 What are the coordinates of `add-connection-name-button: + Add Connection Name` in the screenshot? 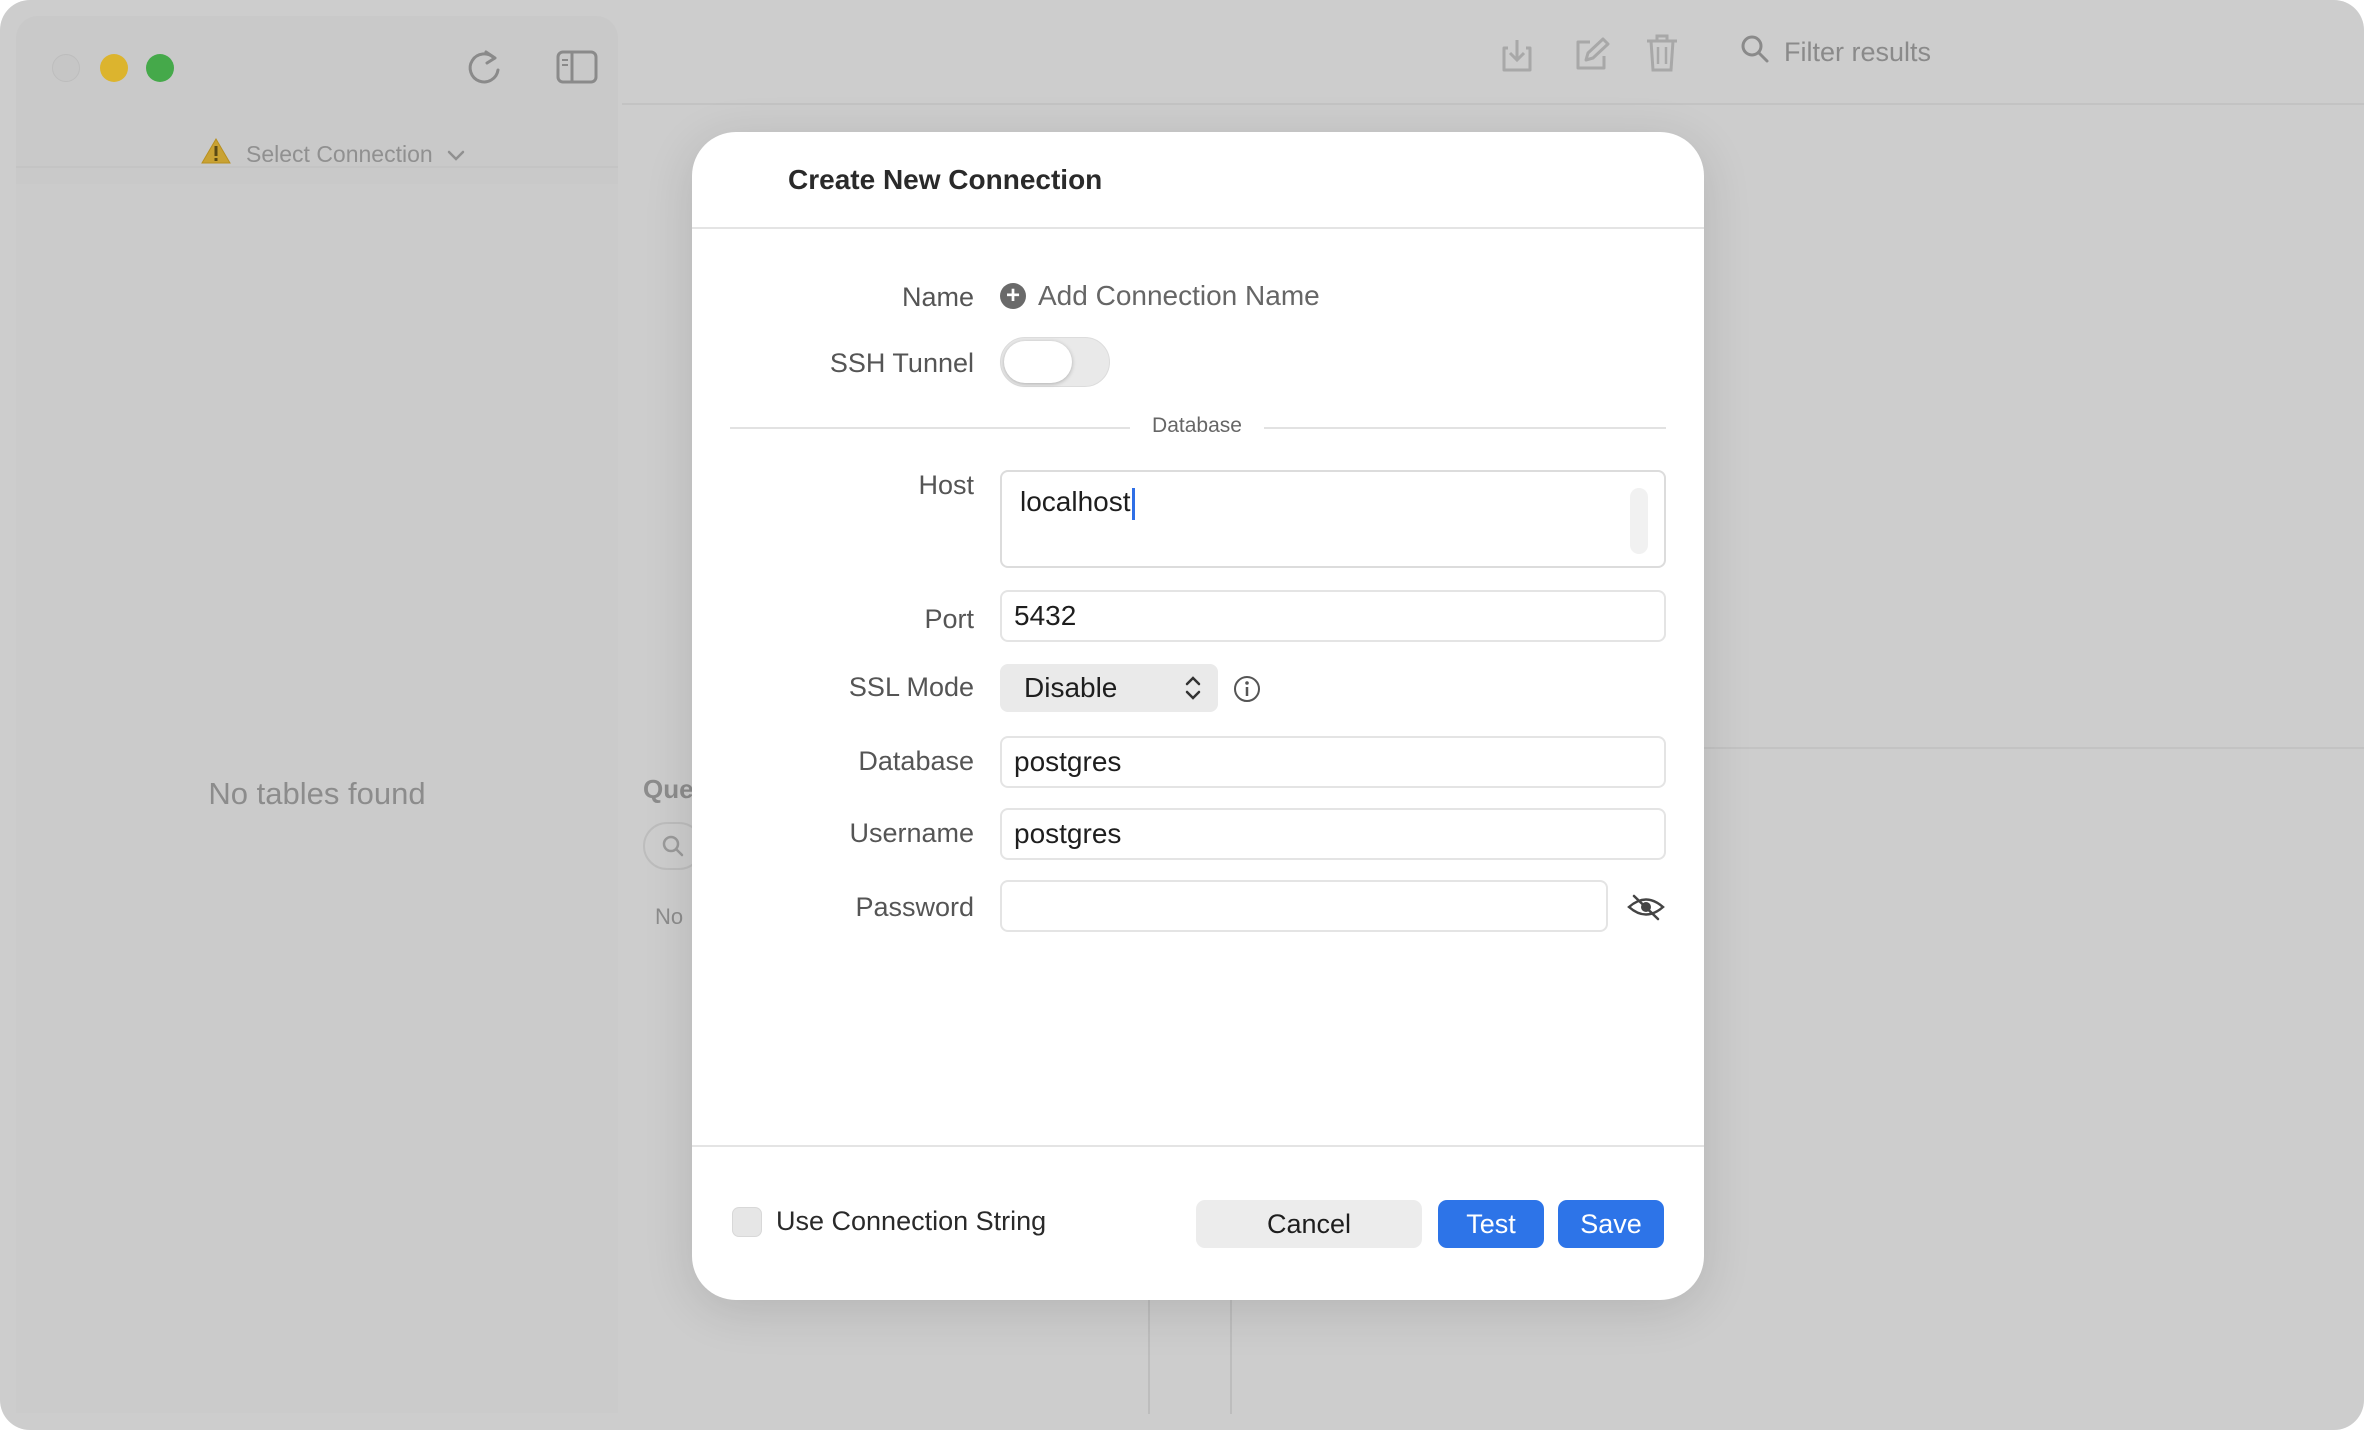 It's located at (1160, 296).